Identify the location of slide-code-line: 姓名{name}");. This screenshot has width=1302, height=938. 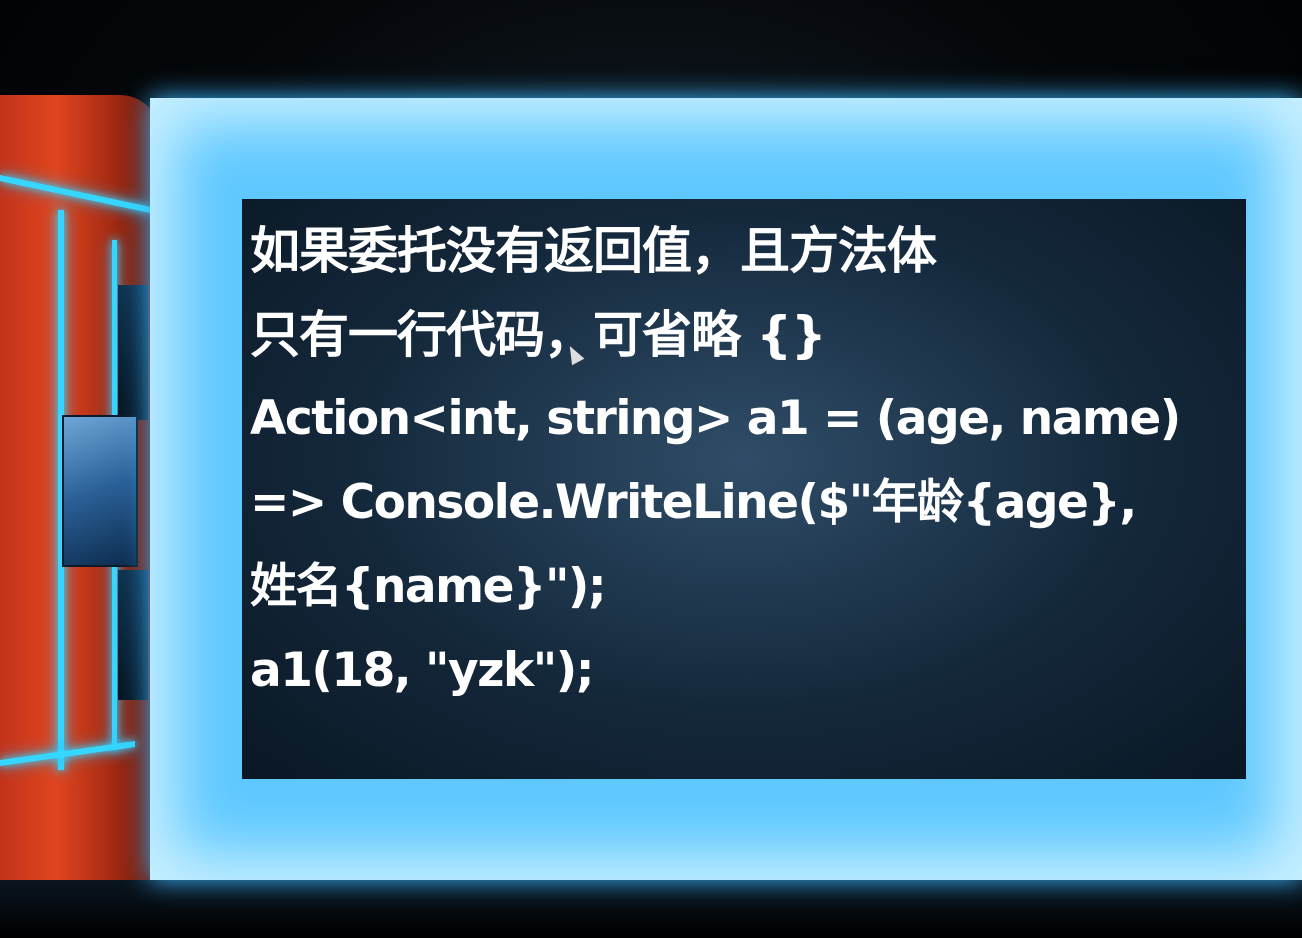
(428, 586).